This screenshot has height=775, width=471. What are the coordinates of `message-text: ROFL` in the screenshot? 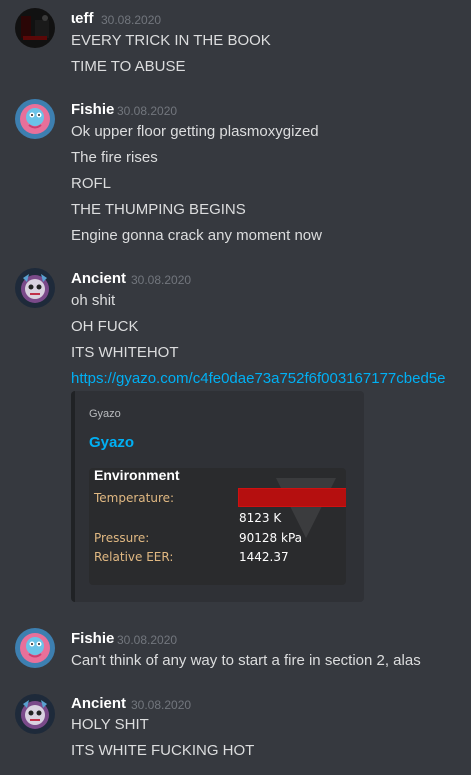 It's located at (91, 183).